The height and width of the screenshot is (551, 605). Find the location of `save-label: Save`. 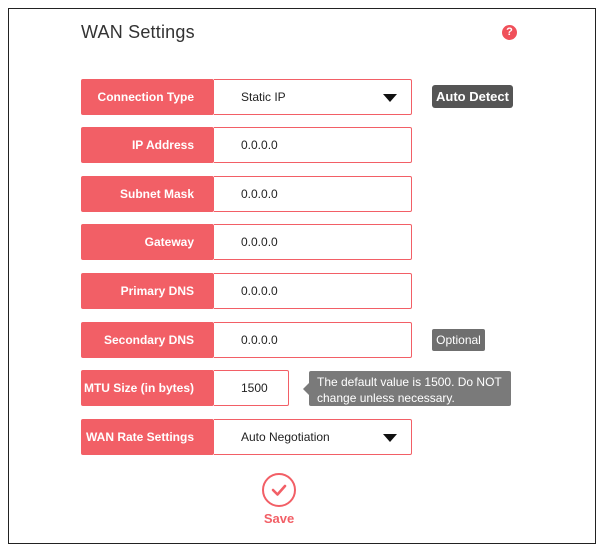

save-label: Save is located at coordinates (279, 518).